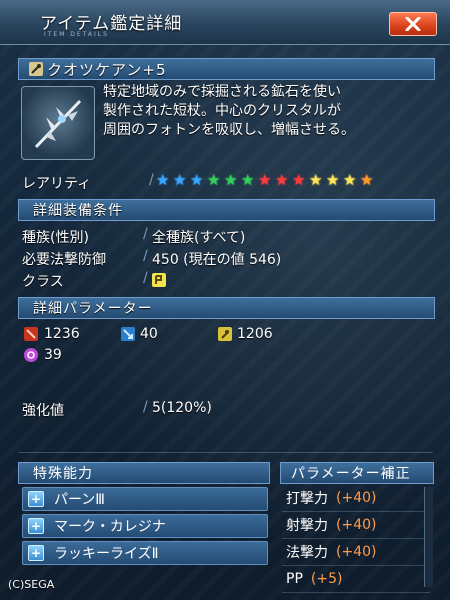 The width and height of the screenshot is (450, 600). What do you see at coordinates (43, 282) in the screenshot?
I see `class-label: クラス` at bounding box center [43, 282].